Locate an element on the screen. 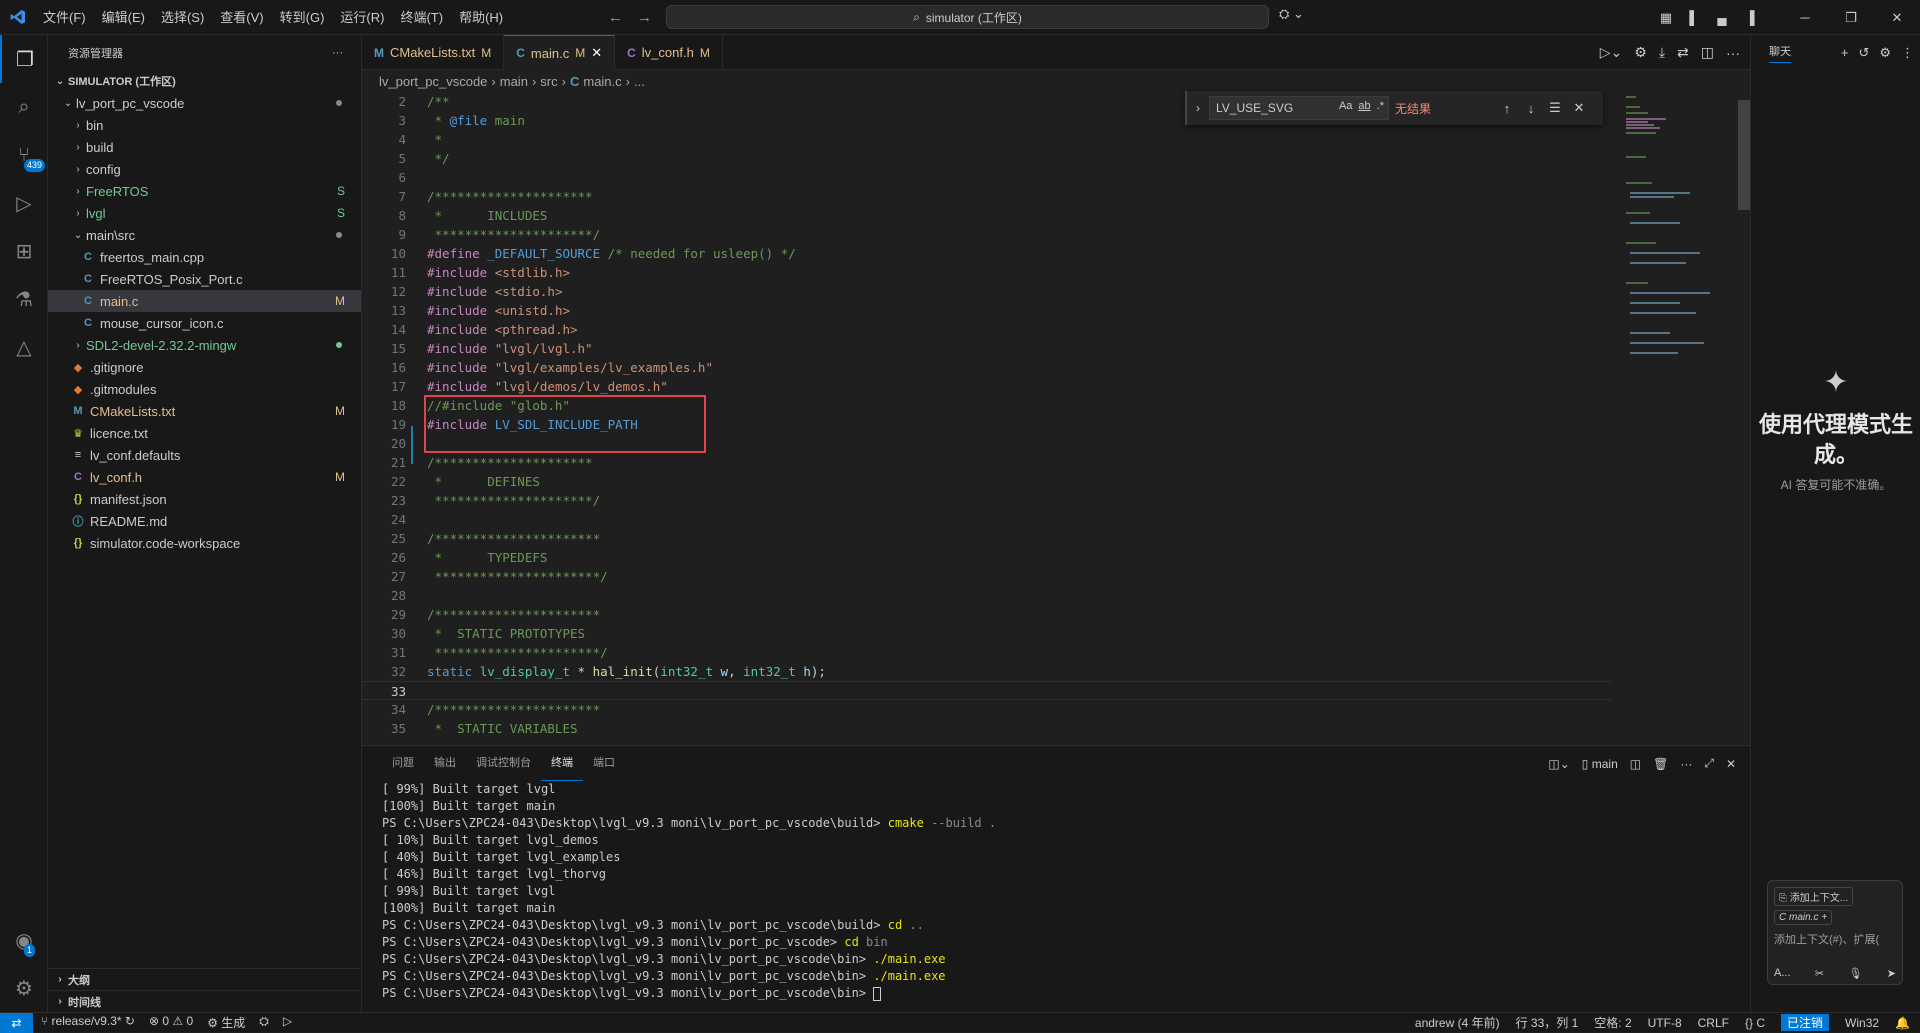  tree-item: Cmain.c M is located at coordinates (204, 301).